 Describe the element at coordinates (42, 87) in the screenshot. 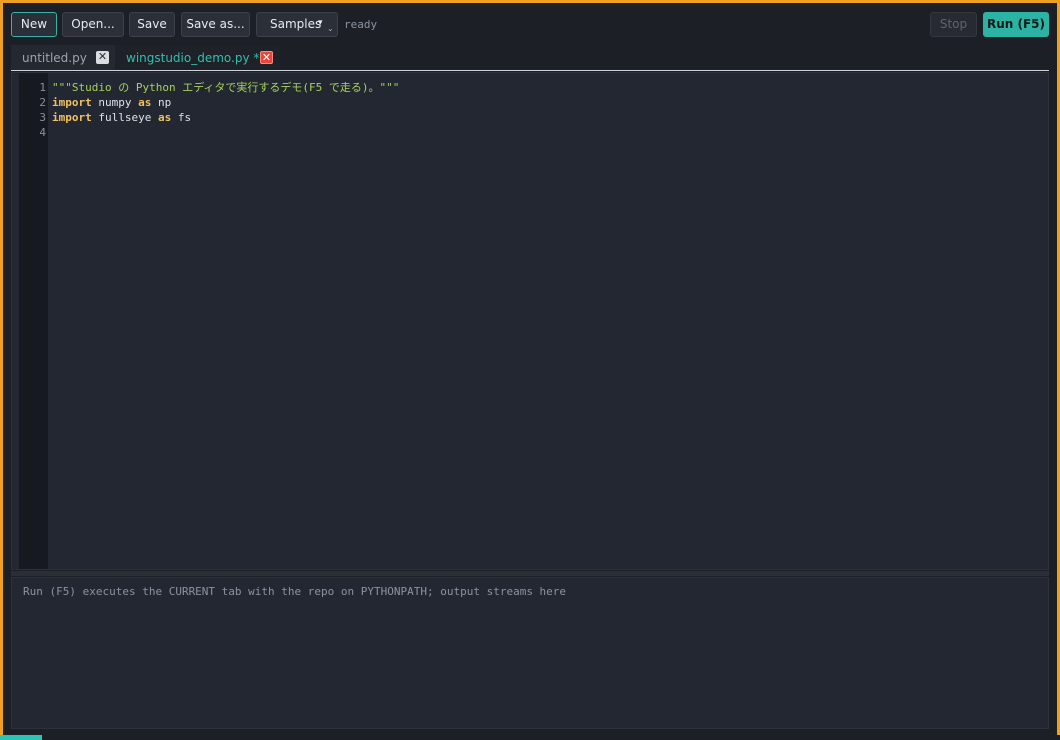

I see `line-number: 1` at that location.